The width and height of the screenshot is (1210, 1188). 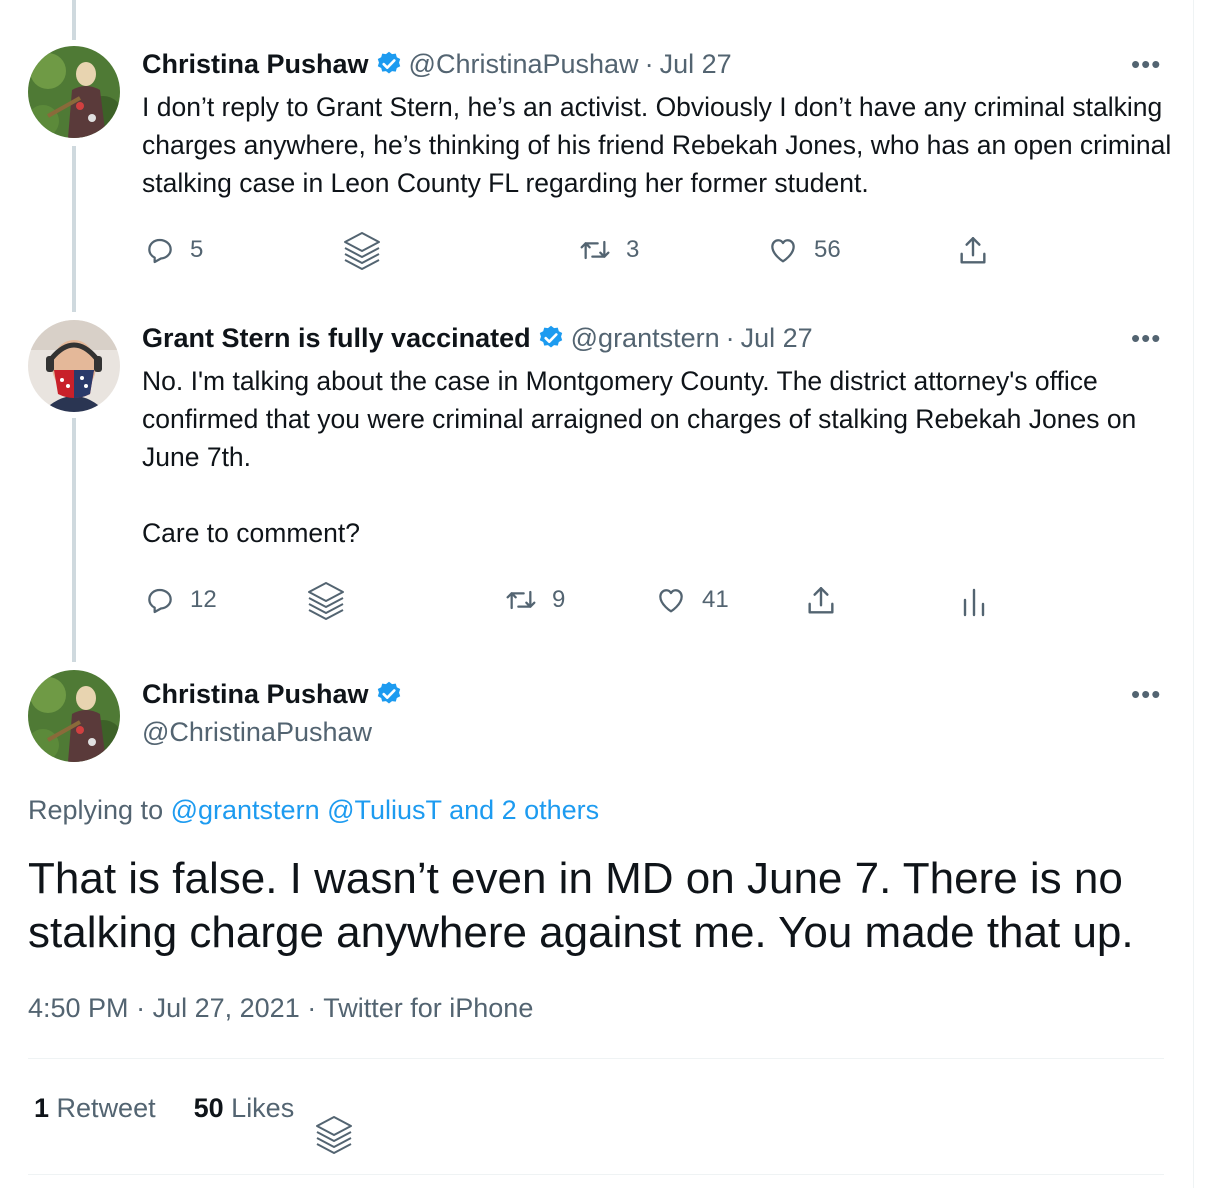 What do you see at coordinates (164, 1108) in the screenshot?
I see `engagement-stats: 1 Retweet 50 Likes` at bounding box center [164, 1108].